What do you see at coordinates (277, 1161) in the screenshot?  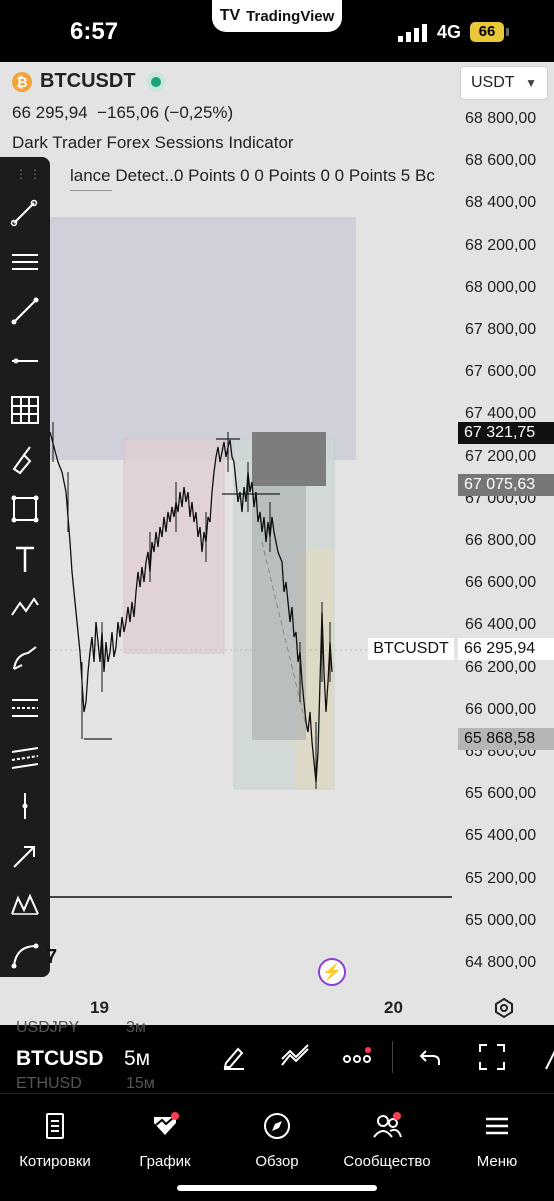 I see `nav-label: Обзор` at bounding box center [277, 1161].